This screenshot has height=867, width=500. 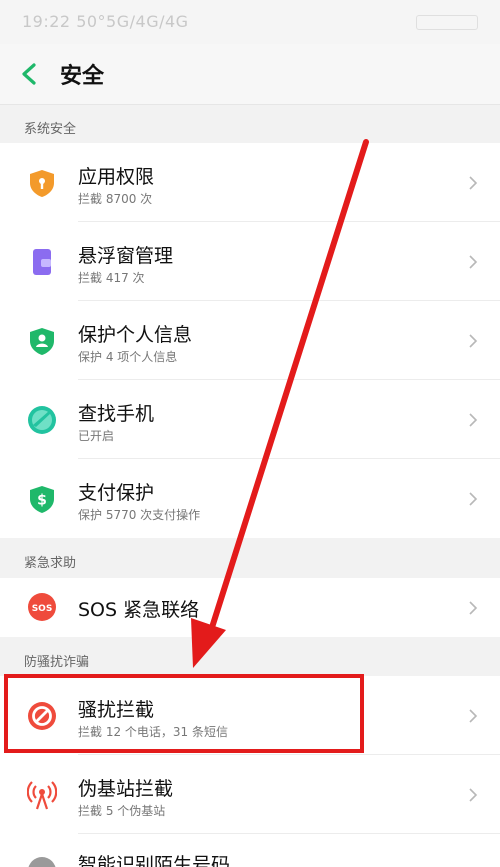 What do you see at coordinates (250, 498) in the screenshot?
I see `row-payment-protection: $ 支付保护 保护 5770 次支付操作` at bounding box center [250, 498].